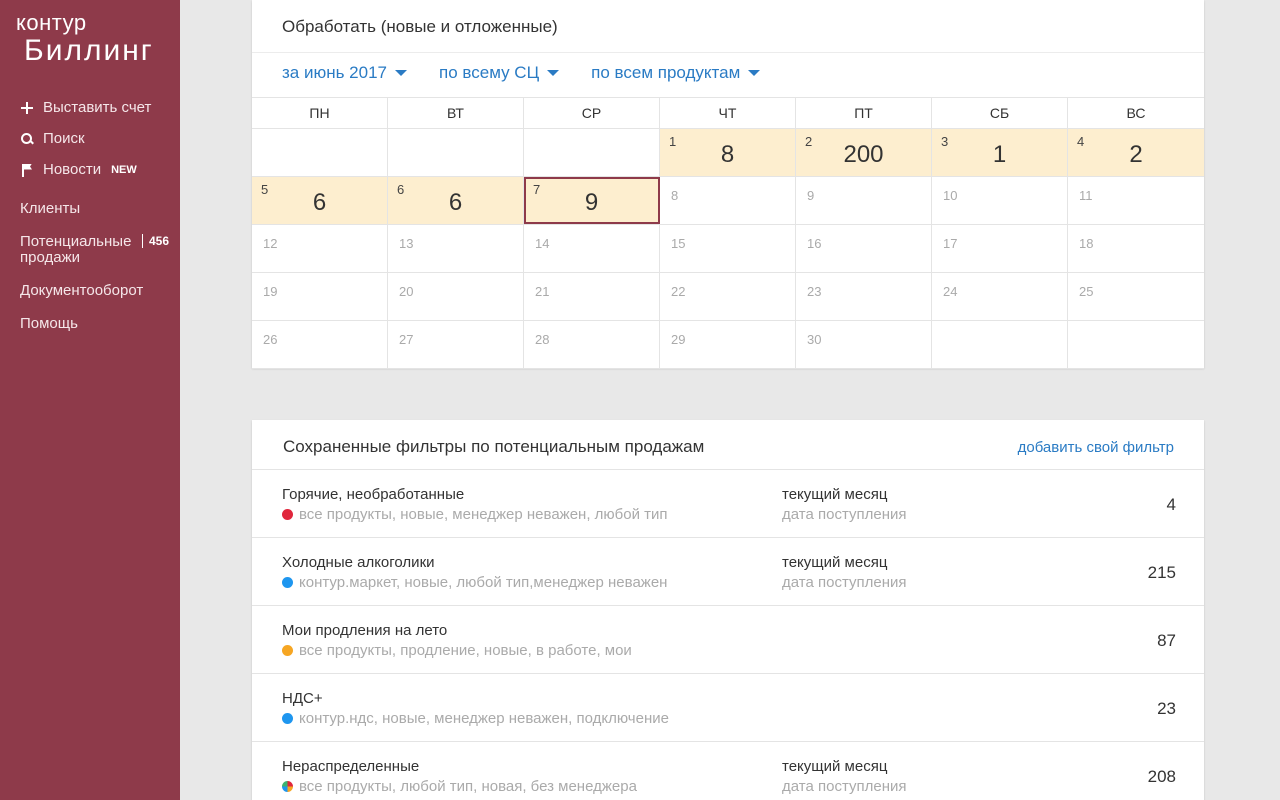 The height and width of the screenshot is (800, 1280). I want to click on calendar-day-cell: 2 200, so click(864, 152).